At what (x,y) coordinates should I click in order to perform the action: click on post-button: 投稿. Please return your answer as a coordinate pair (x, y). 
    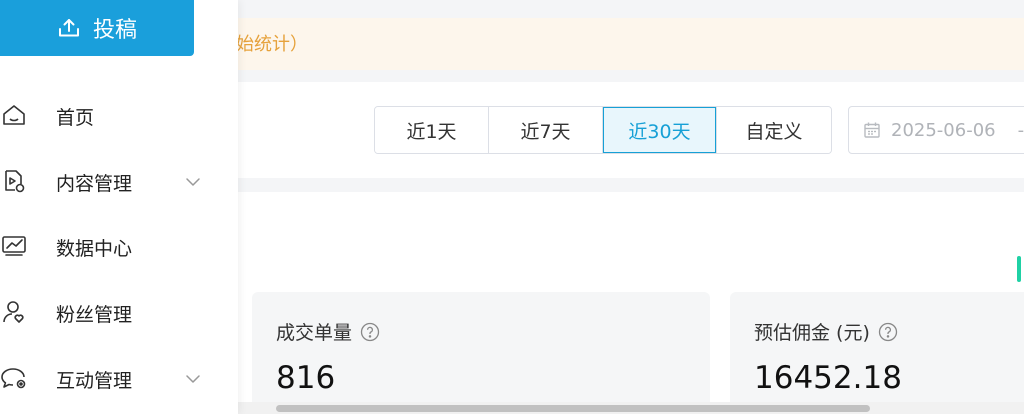
    Looking at the image, I should click on (97, 28).